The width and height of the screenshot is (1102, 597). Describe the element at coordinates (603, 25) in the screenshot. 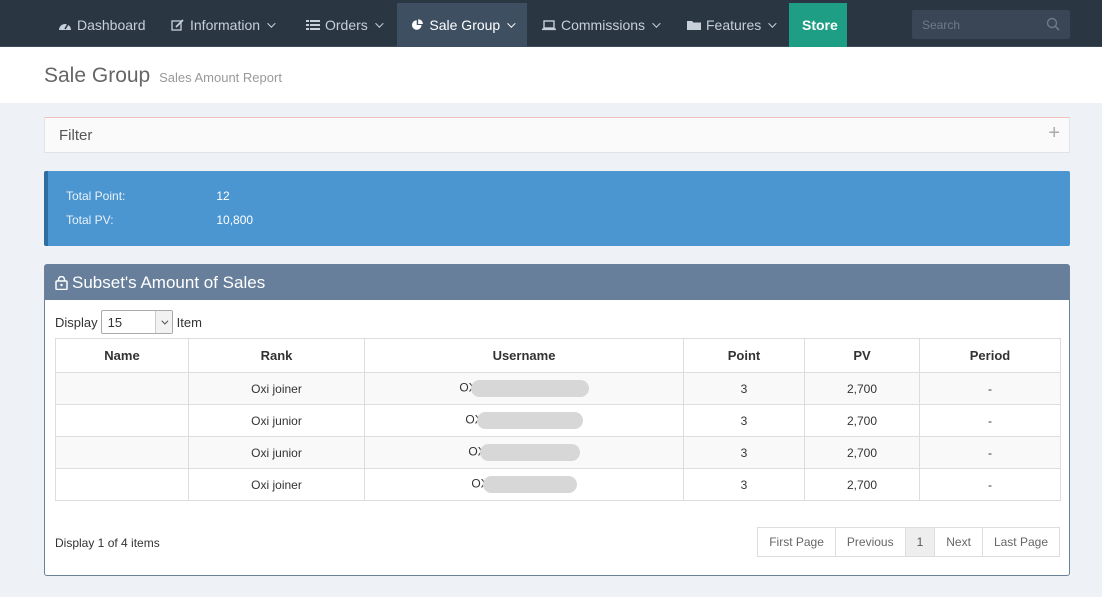

I see `nav-commissions-label: Commissions` at that location.